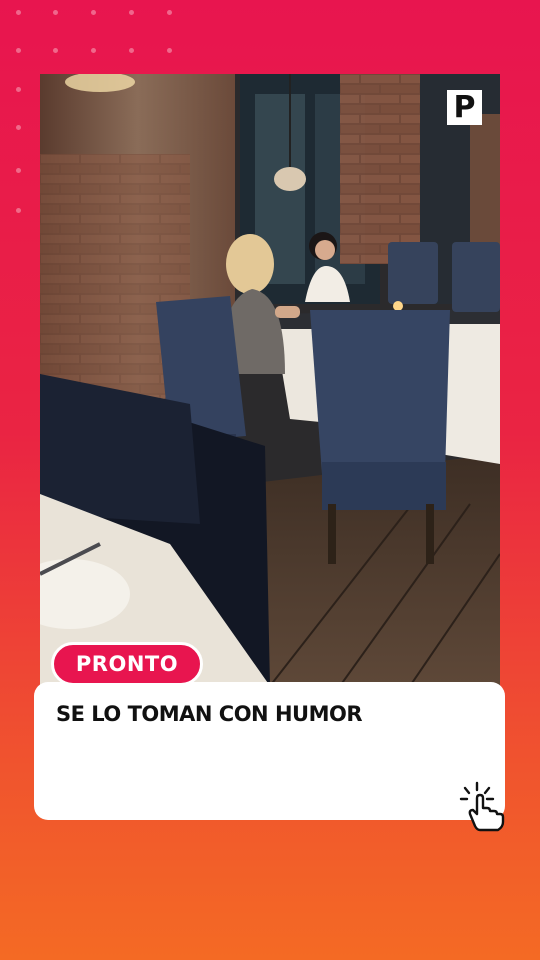 This screenshot has height=960, width=540. Describe the element at coordinates (269, 751) in the screenshot. I see `headline-card: SE LO TOMAN CON HUMOR` at that location.